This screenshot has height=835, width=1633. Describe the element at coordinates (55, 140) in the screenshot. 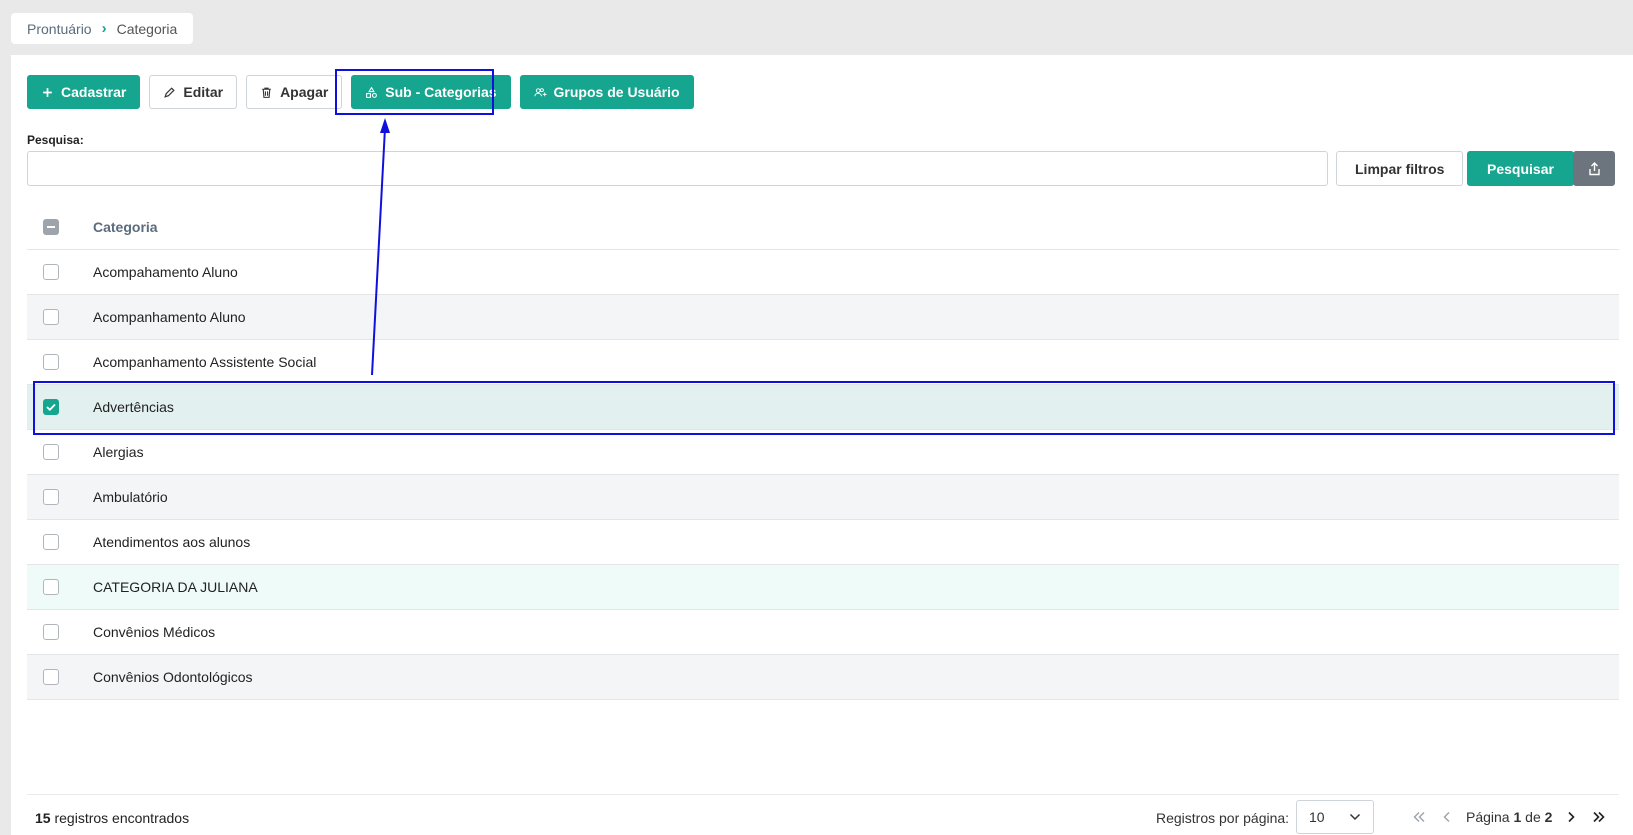

I see `search-label: Pesquisa:` at that location.